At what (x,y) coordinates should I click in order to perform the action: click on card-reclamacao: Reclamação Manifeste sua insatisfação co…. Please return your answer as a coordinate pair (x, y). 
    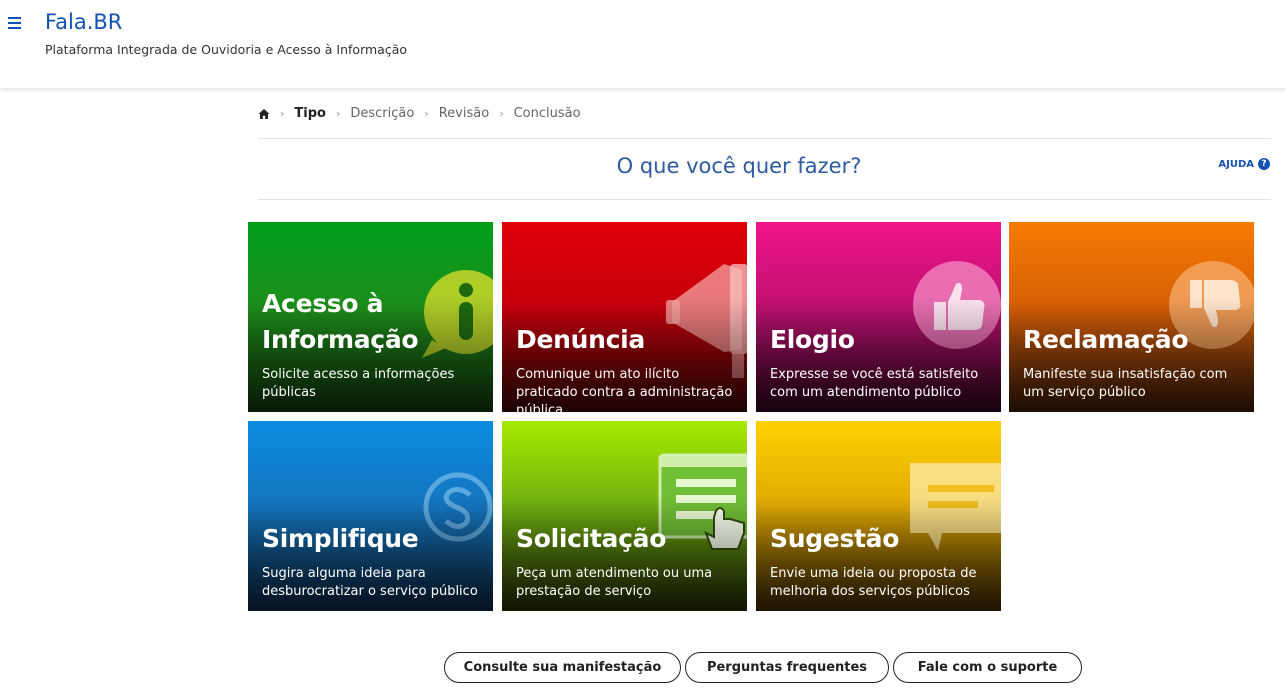
    Looking at the image, I should click on (1131, 317).